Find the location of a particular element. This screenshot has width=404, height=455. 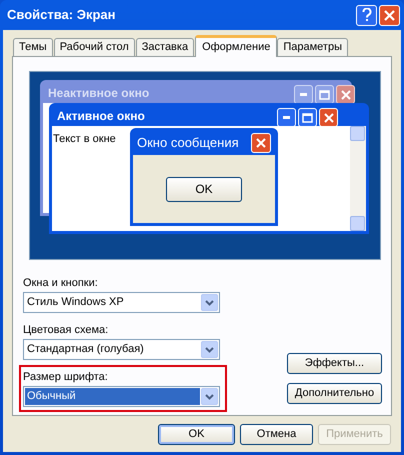

tab: Рабочий стол is located at coordinates (94, 47).